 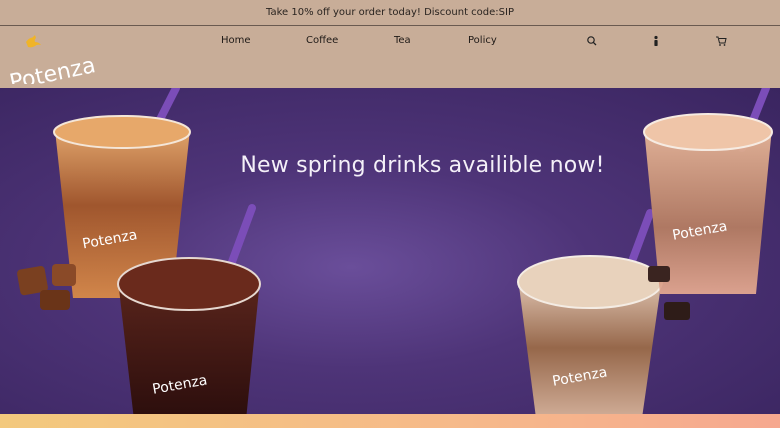 What do you see at coordinates (482, 40) in the screenshot?
I see `nav-policy: Policy` at bounding box center [482, 40].